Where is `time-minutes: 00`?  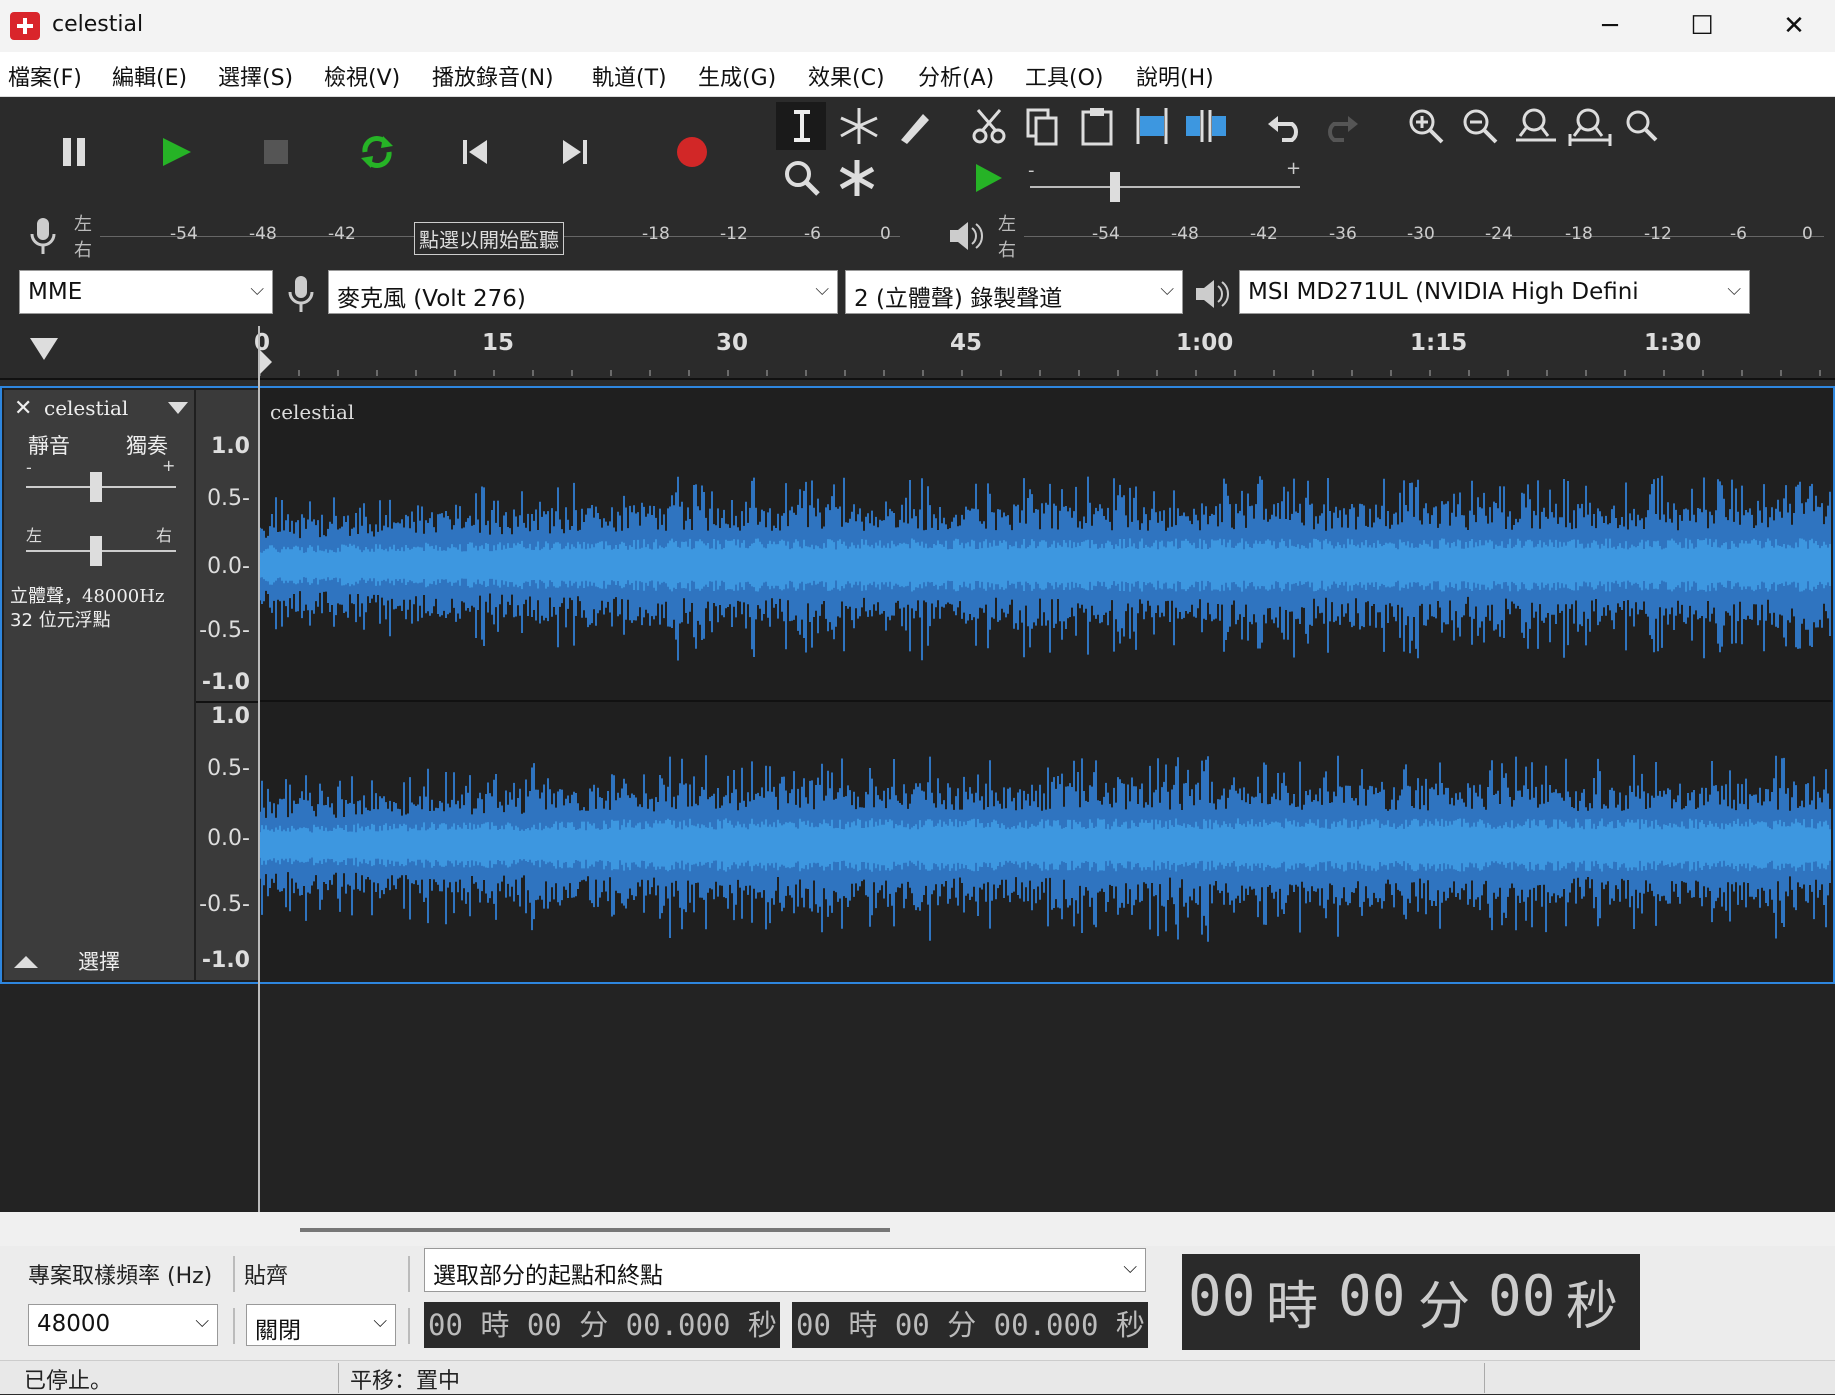 time-minutes: 00 is located at coordinates (1372, 1296).